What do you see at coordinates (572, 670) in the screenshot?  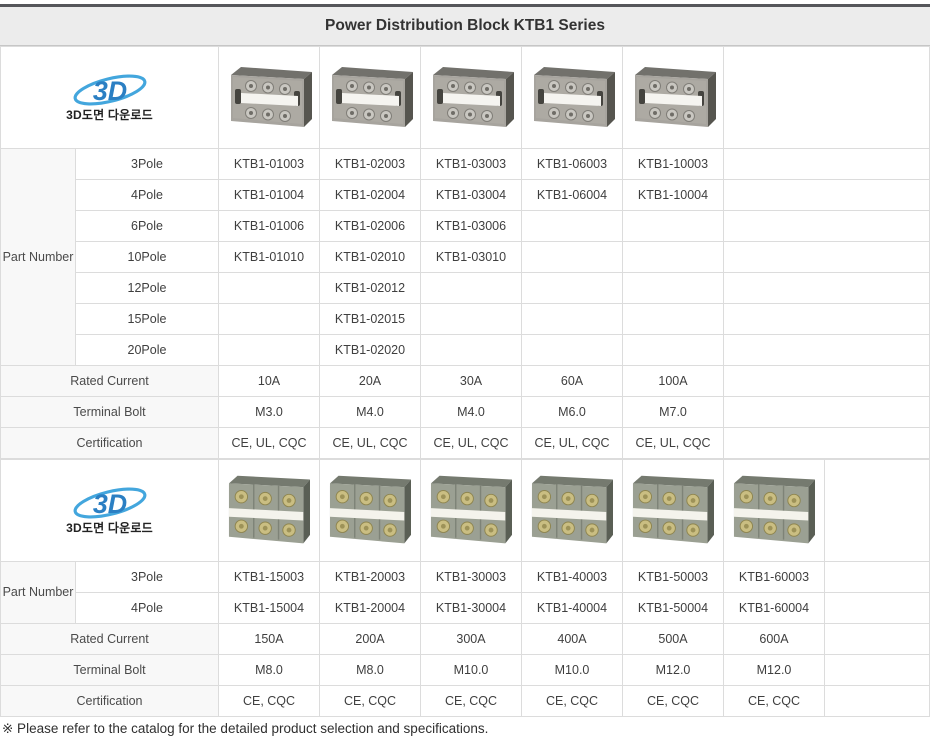 I see `terminal-bolt-cell: M10.0` at bounding box center [572, 670].